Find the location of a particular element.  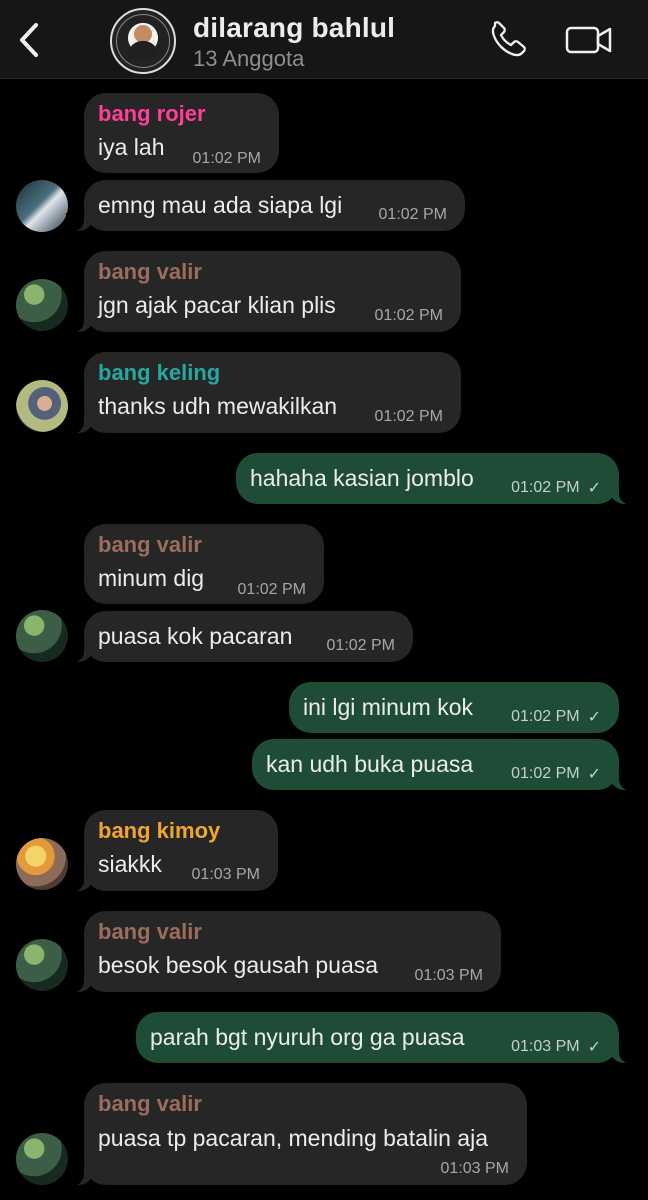

message-text: kan udh buka puasa is located at coordinates (370, 764).